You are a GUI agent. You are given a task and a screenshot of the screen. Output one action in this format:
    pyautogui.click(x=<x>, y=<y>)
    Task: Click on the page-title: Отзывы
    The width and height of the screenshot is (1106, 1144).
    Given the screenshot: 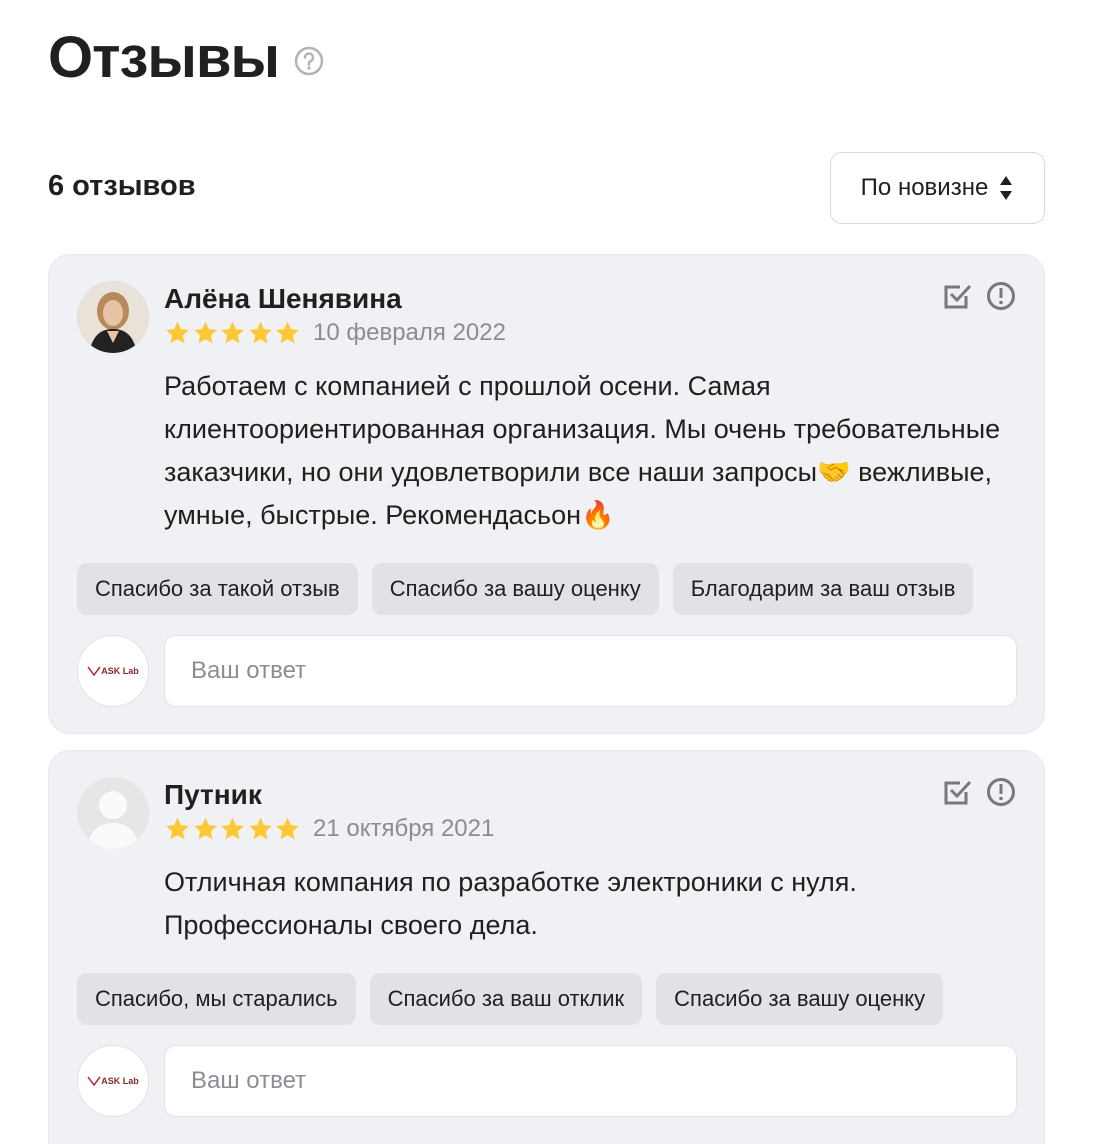 What is the action you would take?
    pyautogui.click(x=164, y=57)
    